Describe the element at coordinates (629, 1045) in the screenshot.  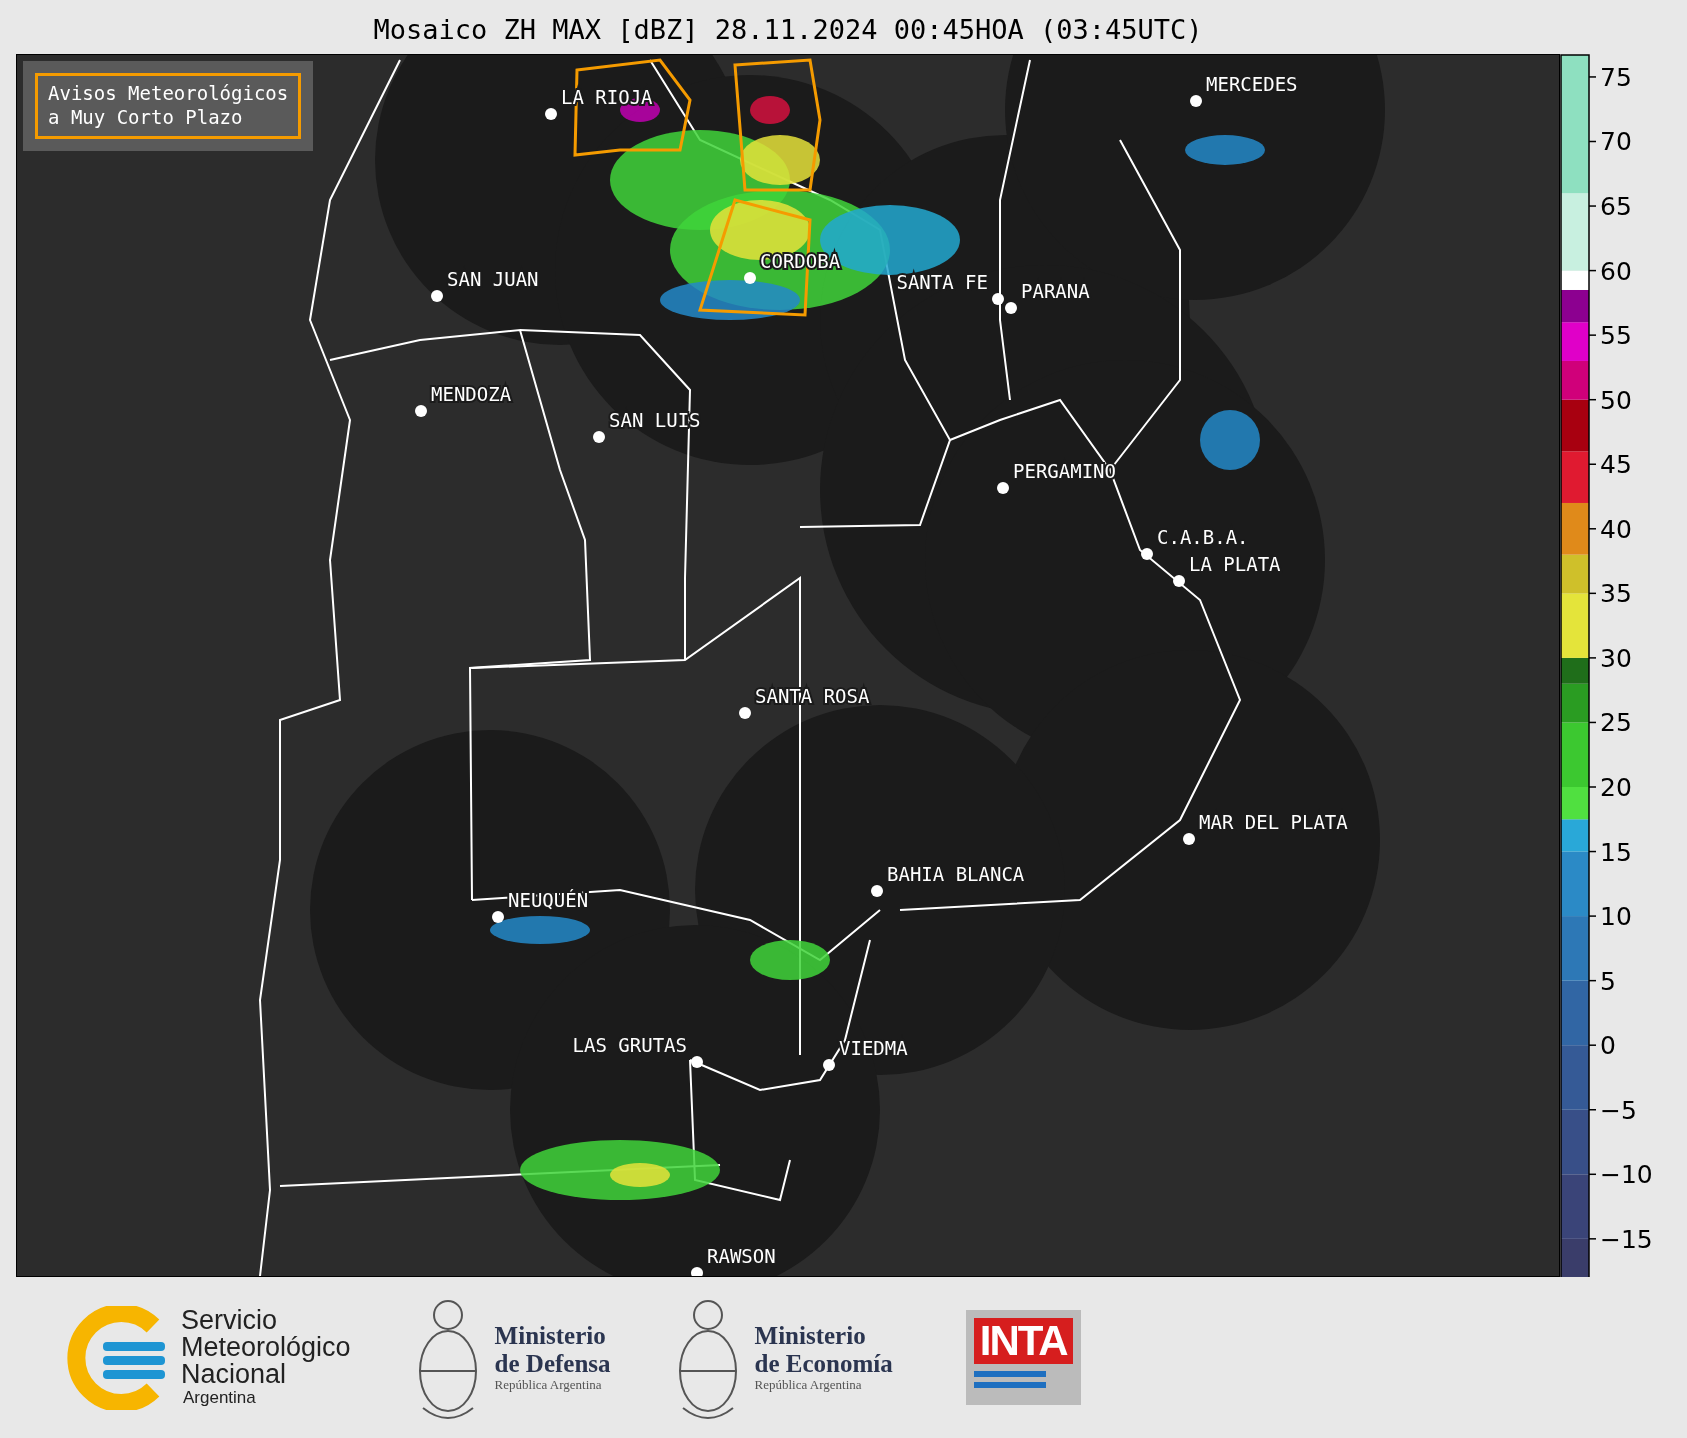
I see `city-label: LAS GRUTAS` at that location.